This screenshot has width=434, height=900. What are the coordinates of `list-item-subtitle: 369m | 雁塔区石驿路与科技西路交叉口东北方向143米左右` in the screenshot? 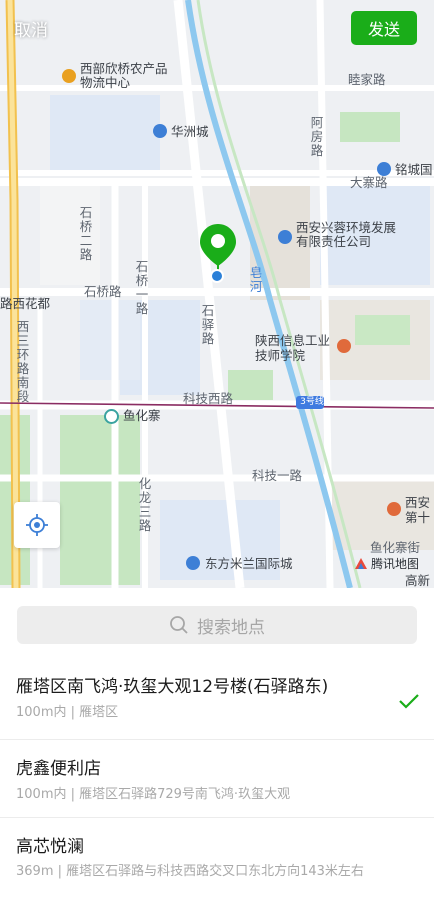 It's located at (190, 871).